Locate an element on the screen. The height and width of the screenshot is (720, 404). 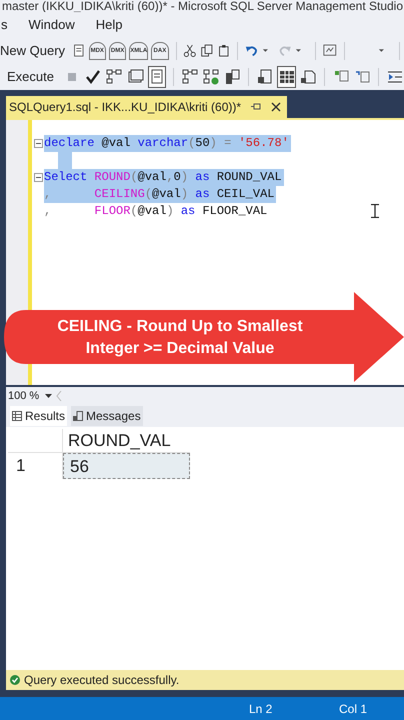
windows-icon is located at coordinates (136, 77).